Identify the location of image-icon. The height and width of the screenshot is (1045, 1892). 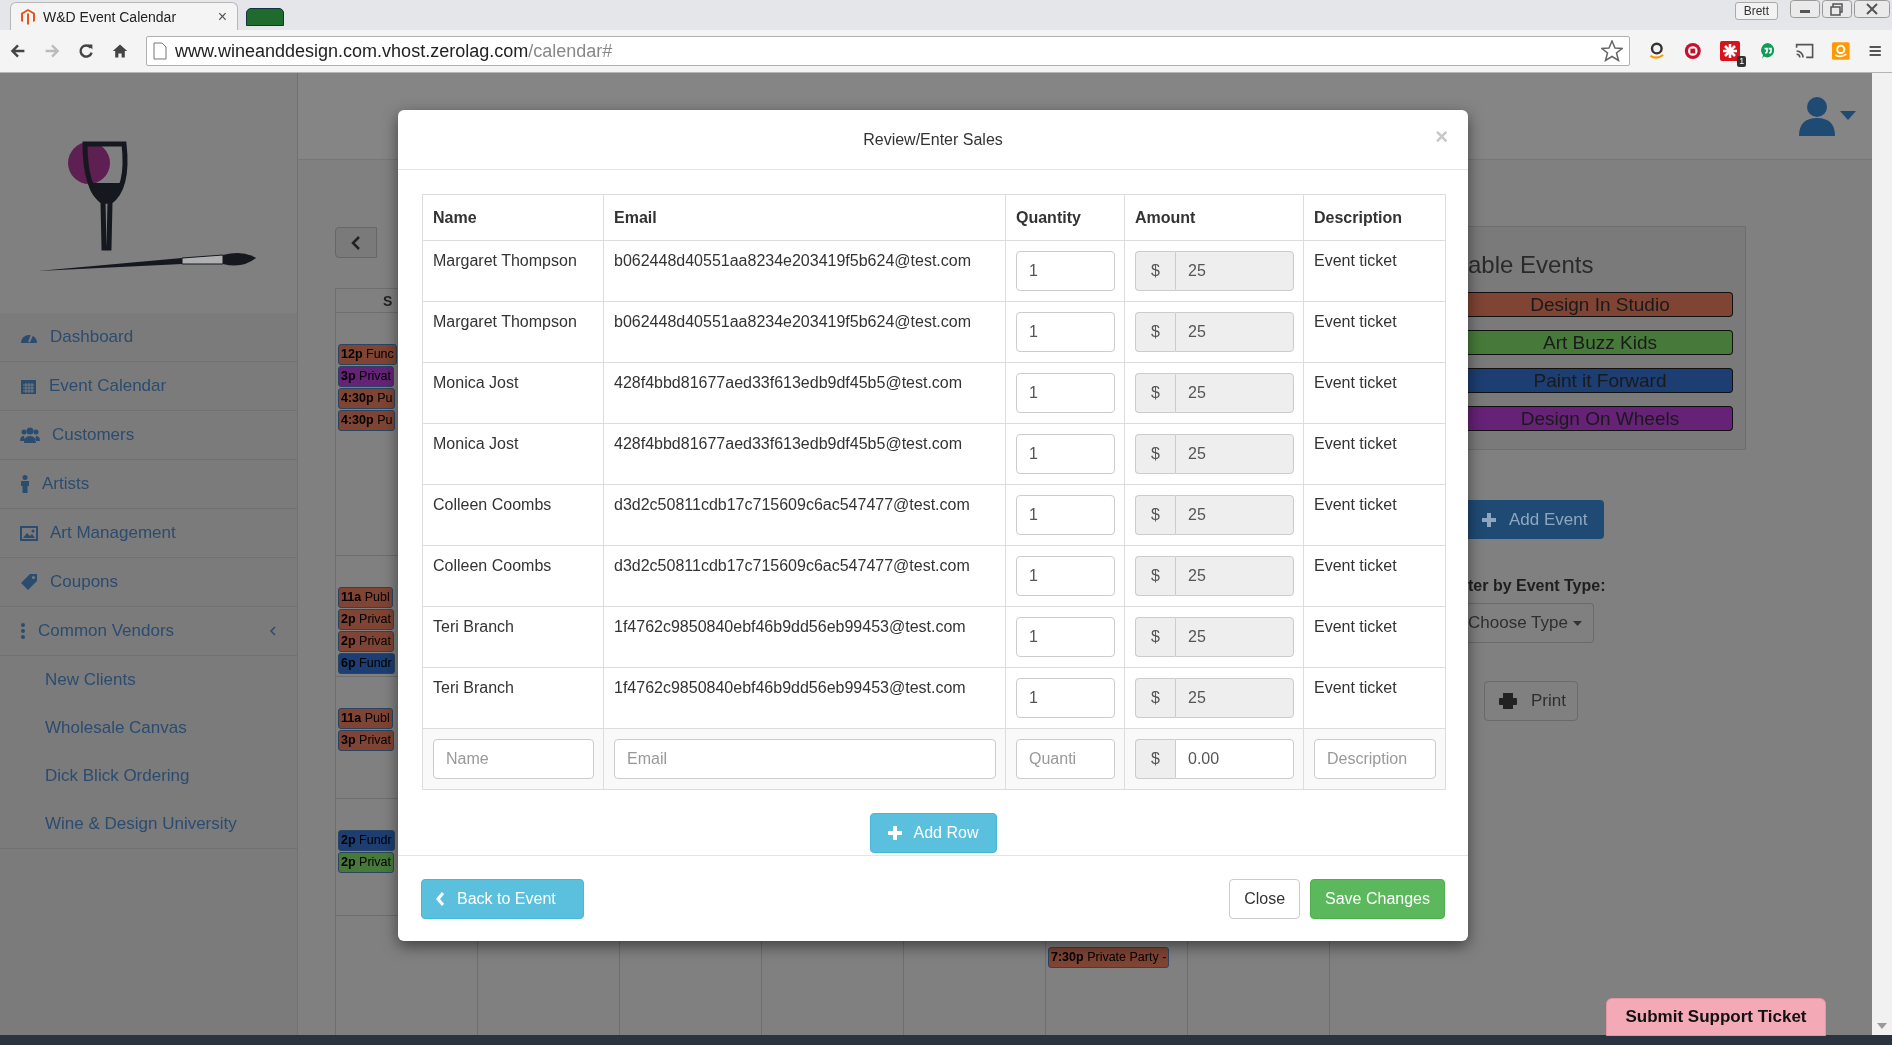
(29, 533).